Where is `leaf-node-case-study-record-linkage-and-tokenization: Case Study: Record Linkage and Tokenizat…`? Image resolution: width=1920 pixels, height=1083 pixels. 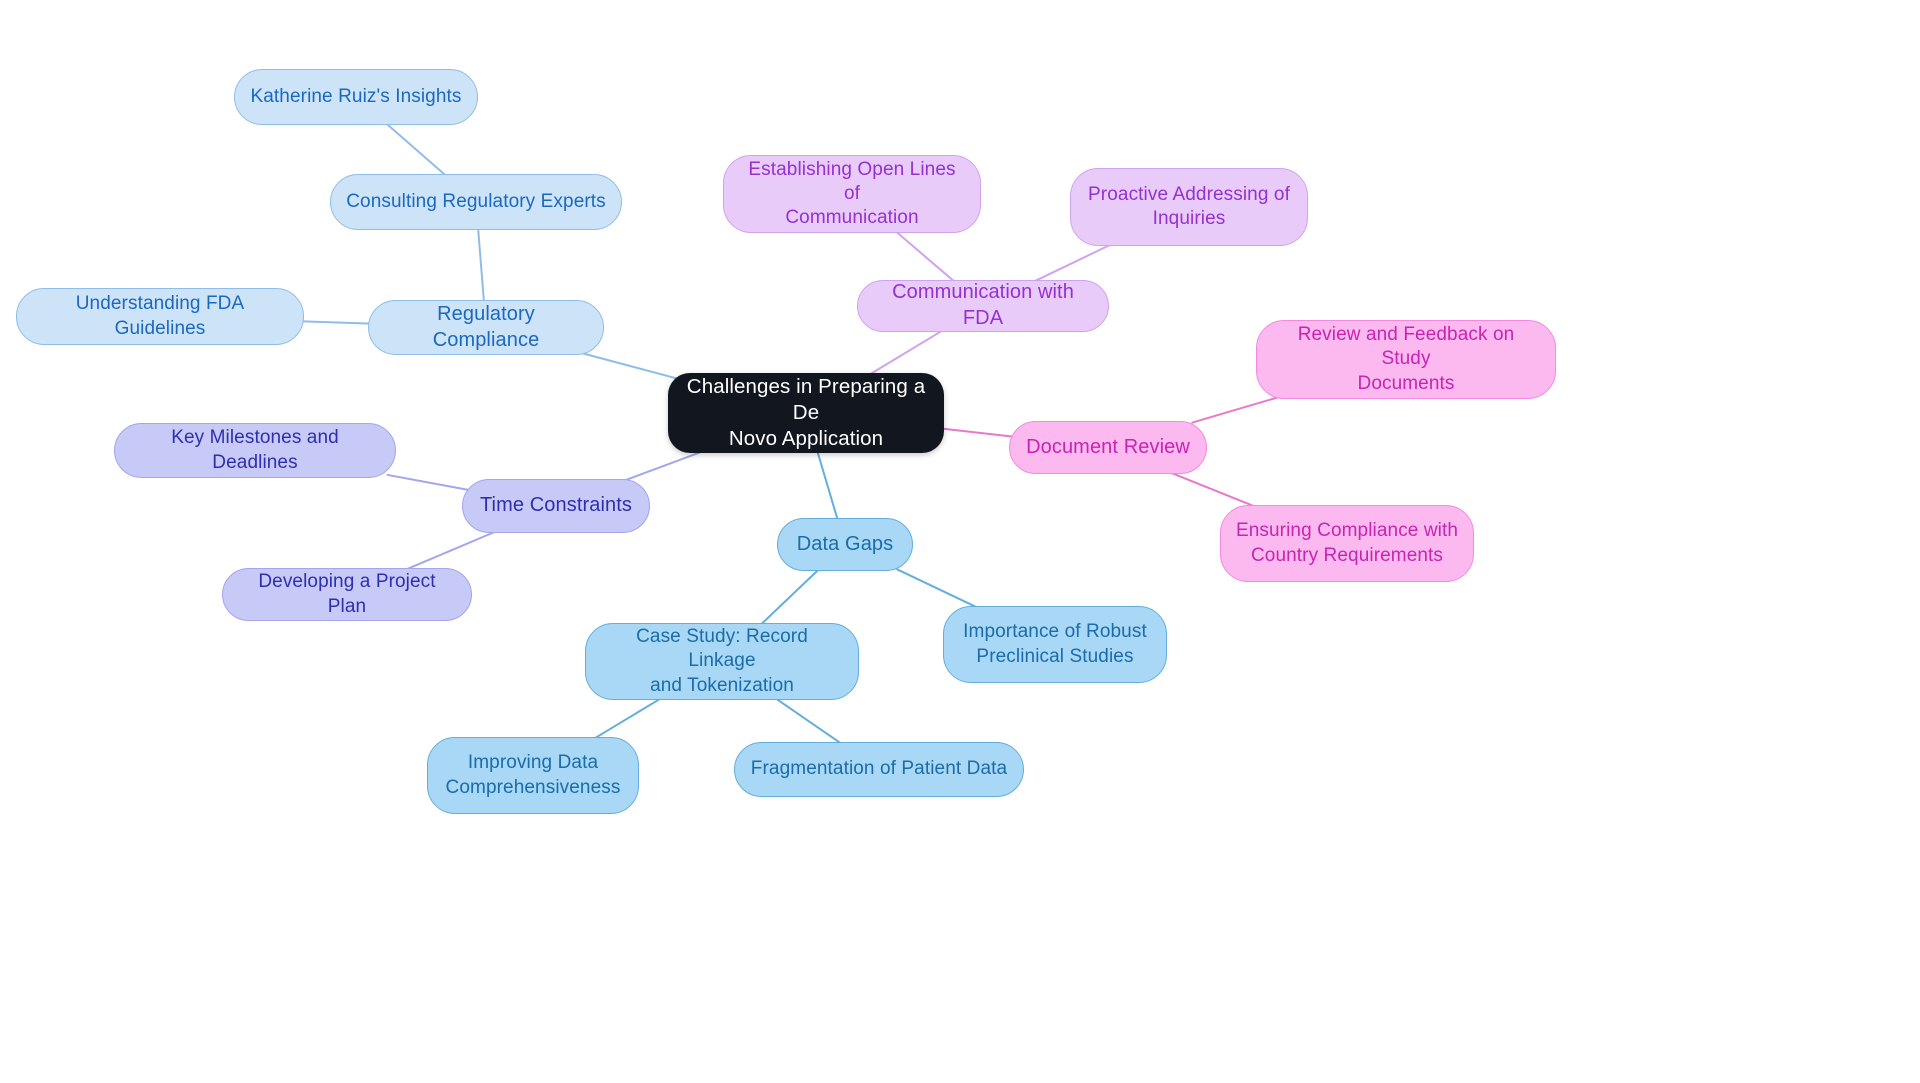
leaf-node-case-study-record-linkage-and-tokenization: Case Study: Record Linkage and Tokenizat… is located at coordinates (722, 661).